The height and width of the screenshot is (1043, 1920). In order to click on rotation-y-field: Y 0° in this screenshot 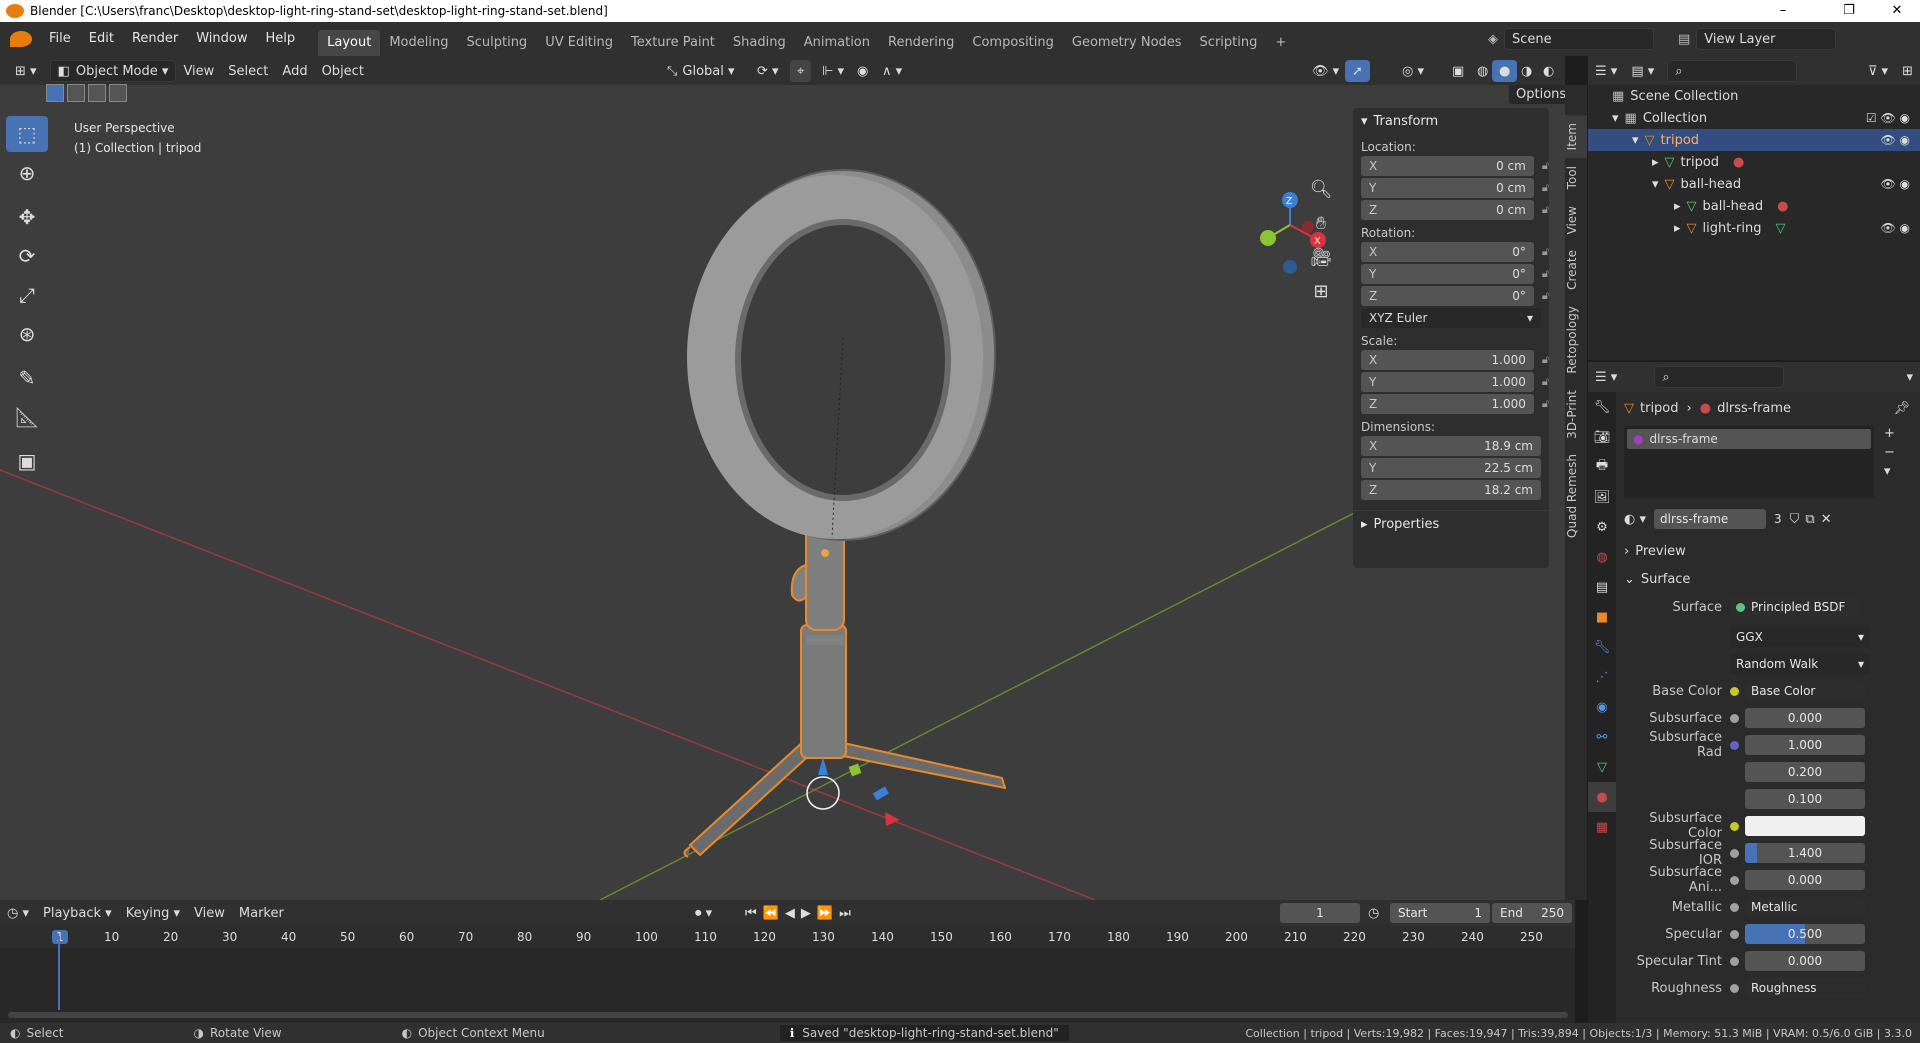, I will do `click(1447, 274)`.